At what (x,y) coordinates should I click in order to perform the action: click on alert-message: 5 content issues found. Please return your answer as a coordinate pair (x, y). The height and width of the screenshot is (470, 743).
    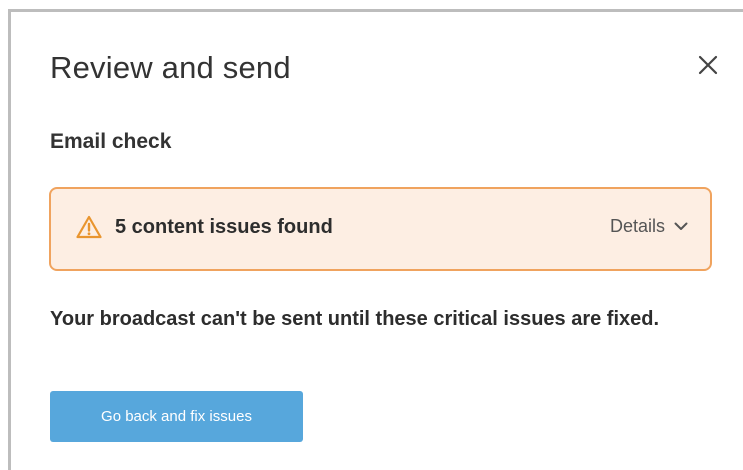
    Looking at the image, I should click on (224, 227).